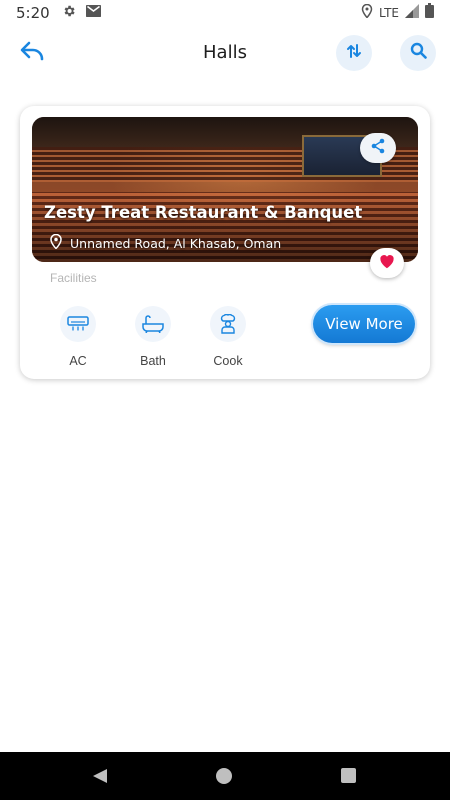 The width and height of the screenshot is (450, 800). What do you see at coordinates (153, 324) in the screenshot?
I see `bathtub-icon` at bounding box center [153, 324].